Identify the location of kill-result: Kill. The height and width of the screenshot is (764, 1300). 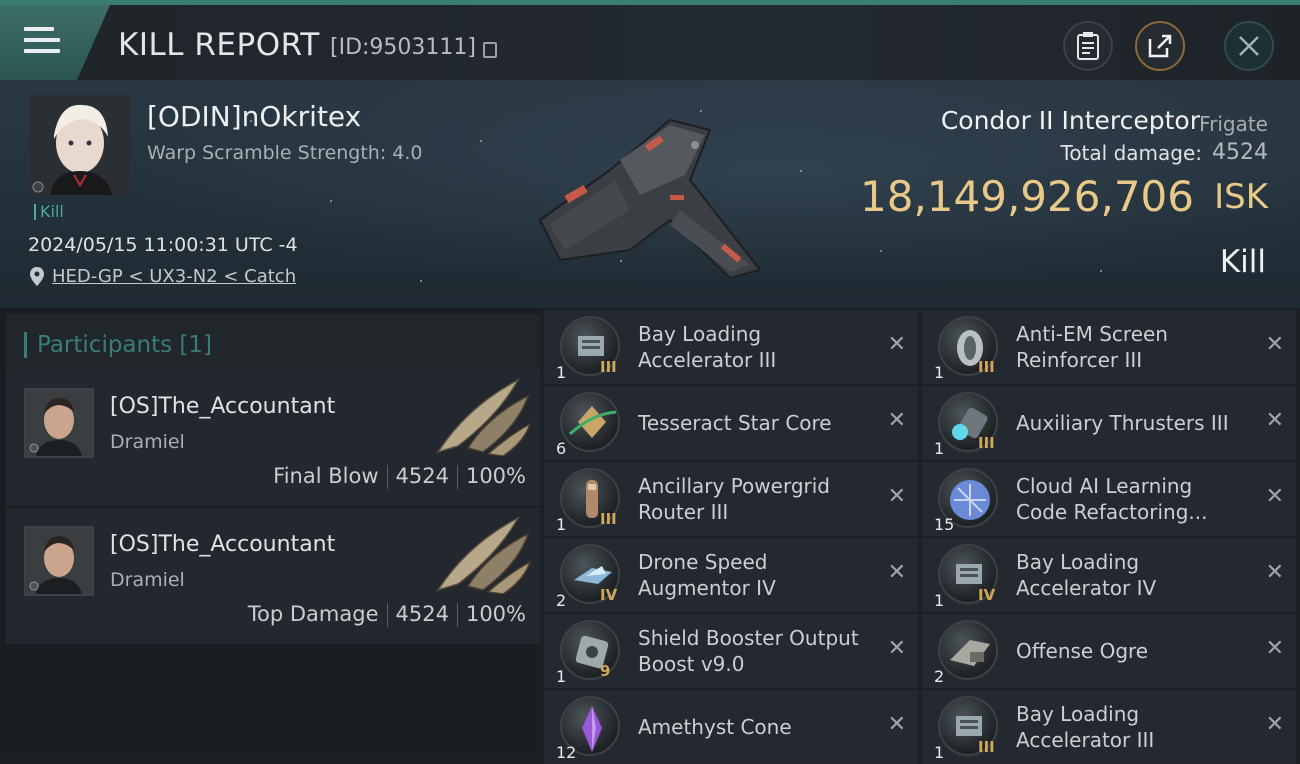
(1242, 262).